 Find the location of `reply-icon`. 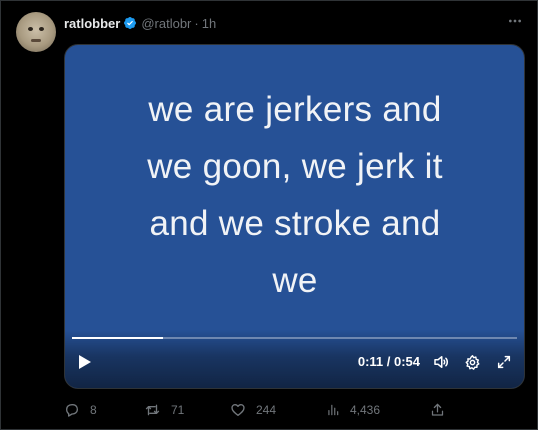

reply-icon is located at coordinates (72, 410).